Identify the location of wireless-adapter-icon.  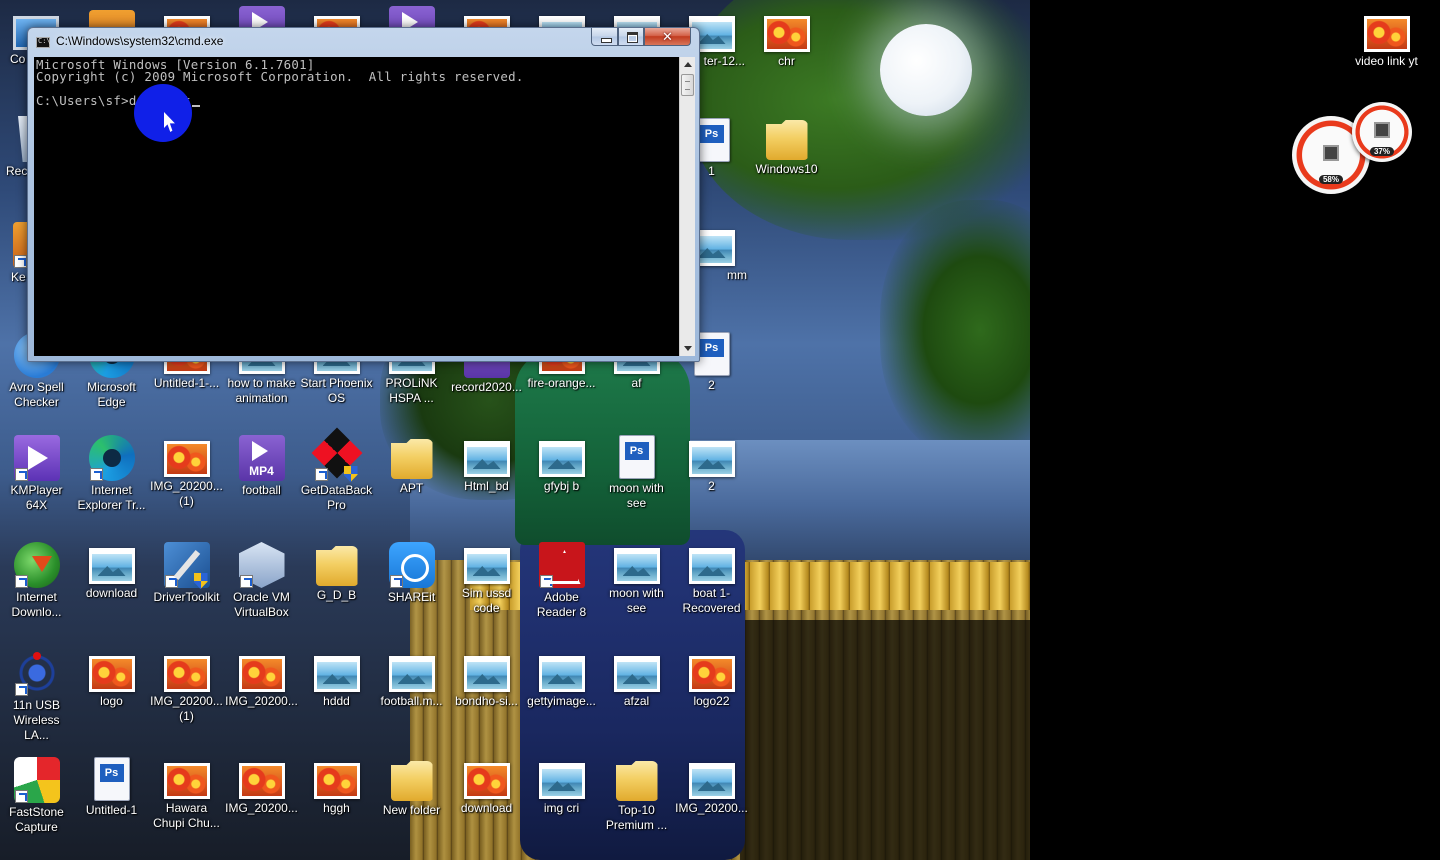
(36, 673).